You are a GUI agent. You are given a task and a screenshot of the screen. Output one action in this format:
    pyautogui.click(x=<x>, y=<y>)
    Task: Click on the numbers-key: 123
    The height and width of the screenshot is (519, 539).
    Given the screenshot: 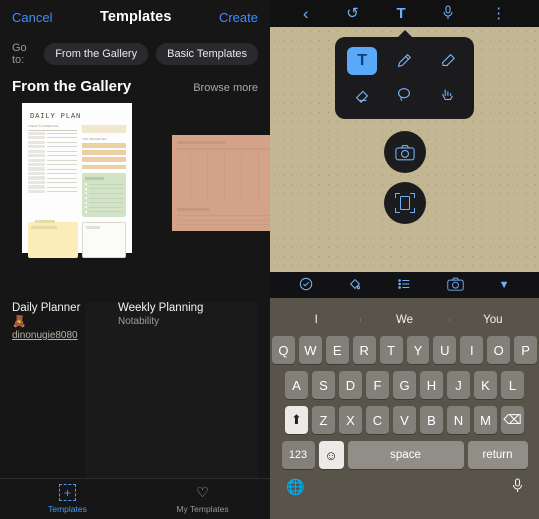 What is the action you would take?
    pyautogui.click(x=298, y=455)
    